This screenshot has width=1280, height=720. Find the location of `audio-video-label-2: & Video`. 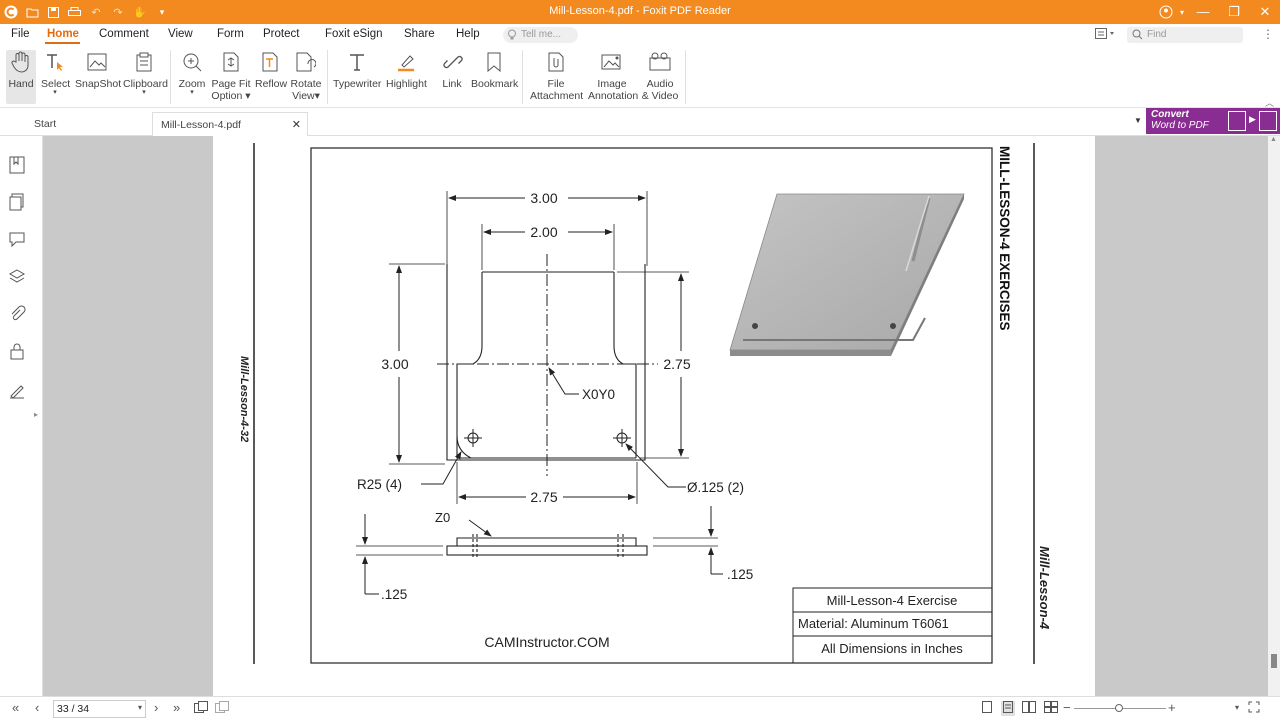

audio-video-label-2: & Video is located at coordinates (660, 96).